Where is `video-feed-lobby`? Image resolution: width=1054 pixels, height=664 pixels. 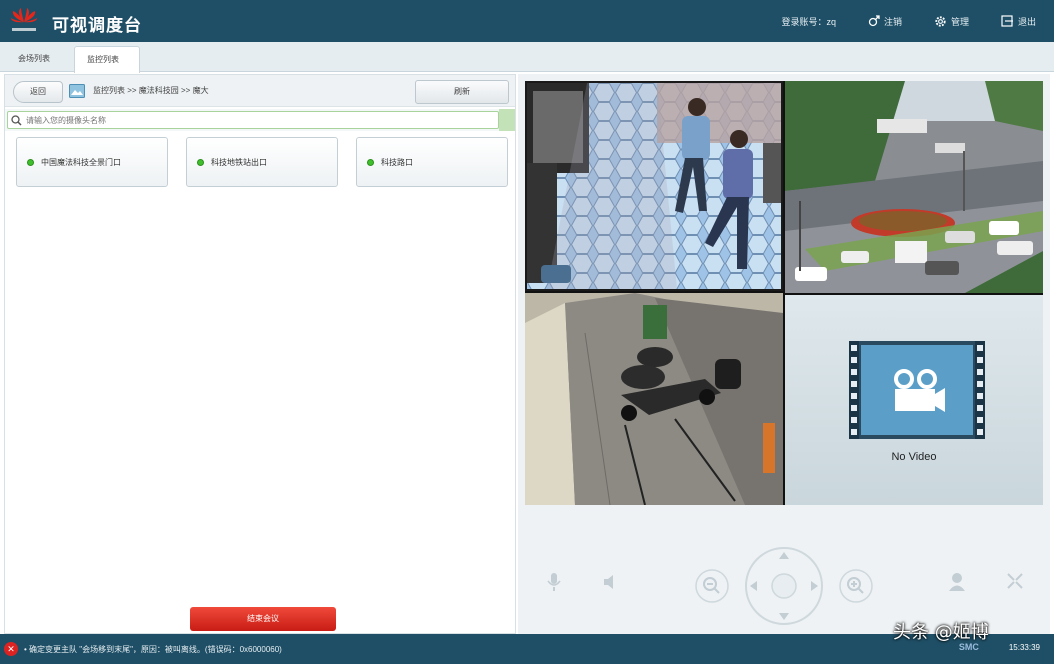 video-feed-lobby is located at coordinates (654, 186).